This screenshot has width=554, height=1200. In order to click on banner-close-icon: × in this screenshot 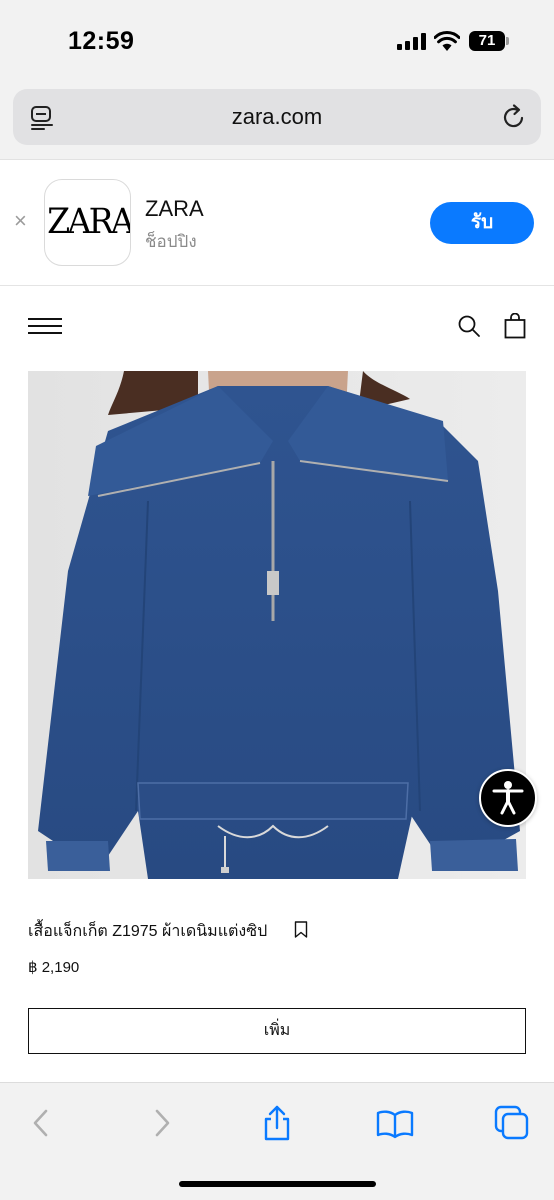, I will do `click(20, 221)`.